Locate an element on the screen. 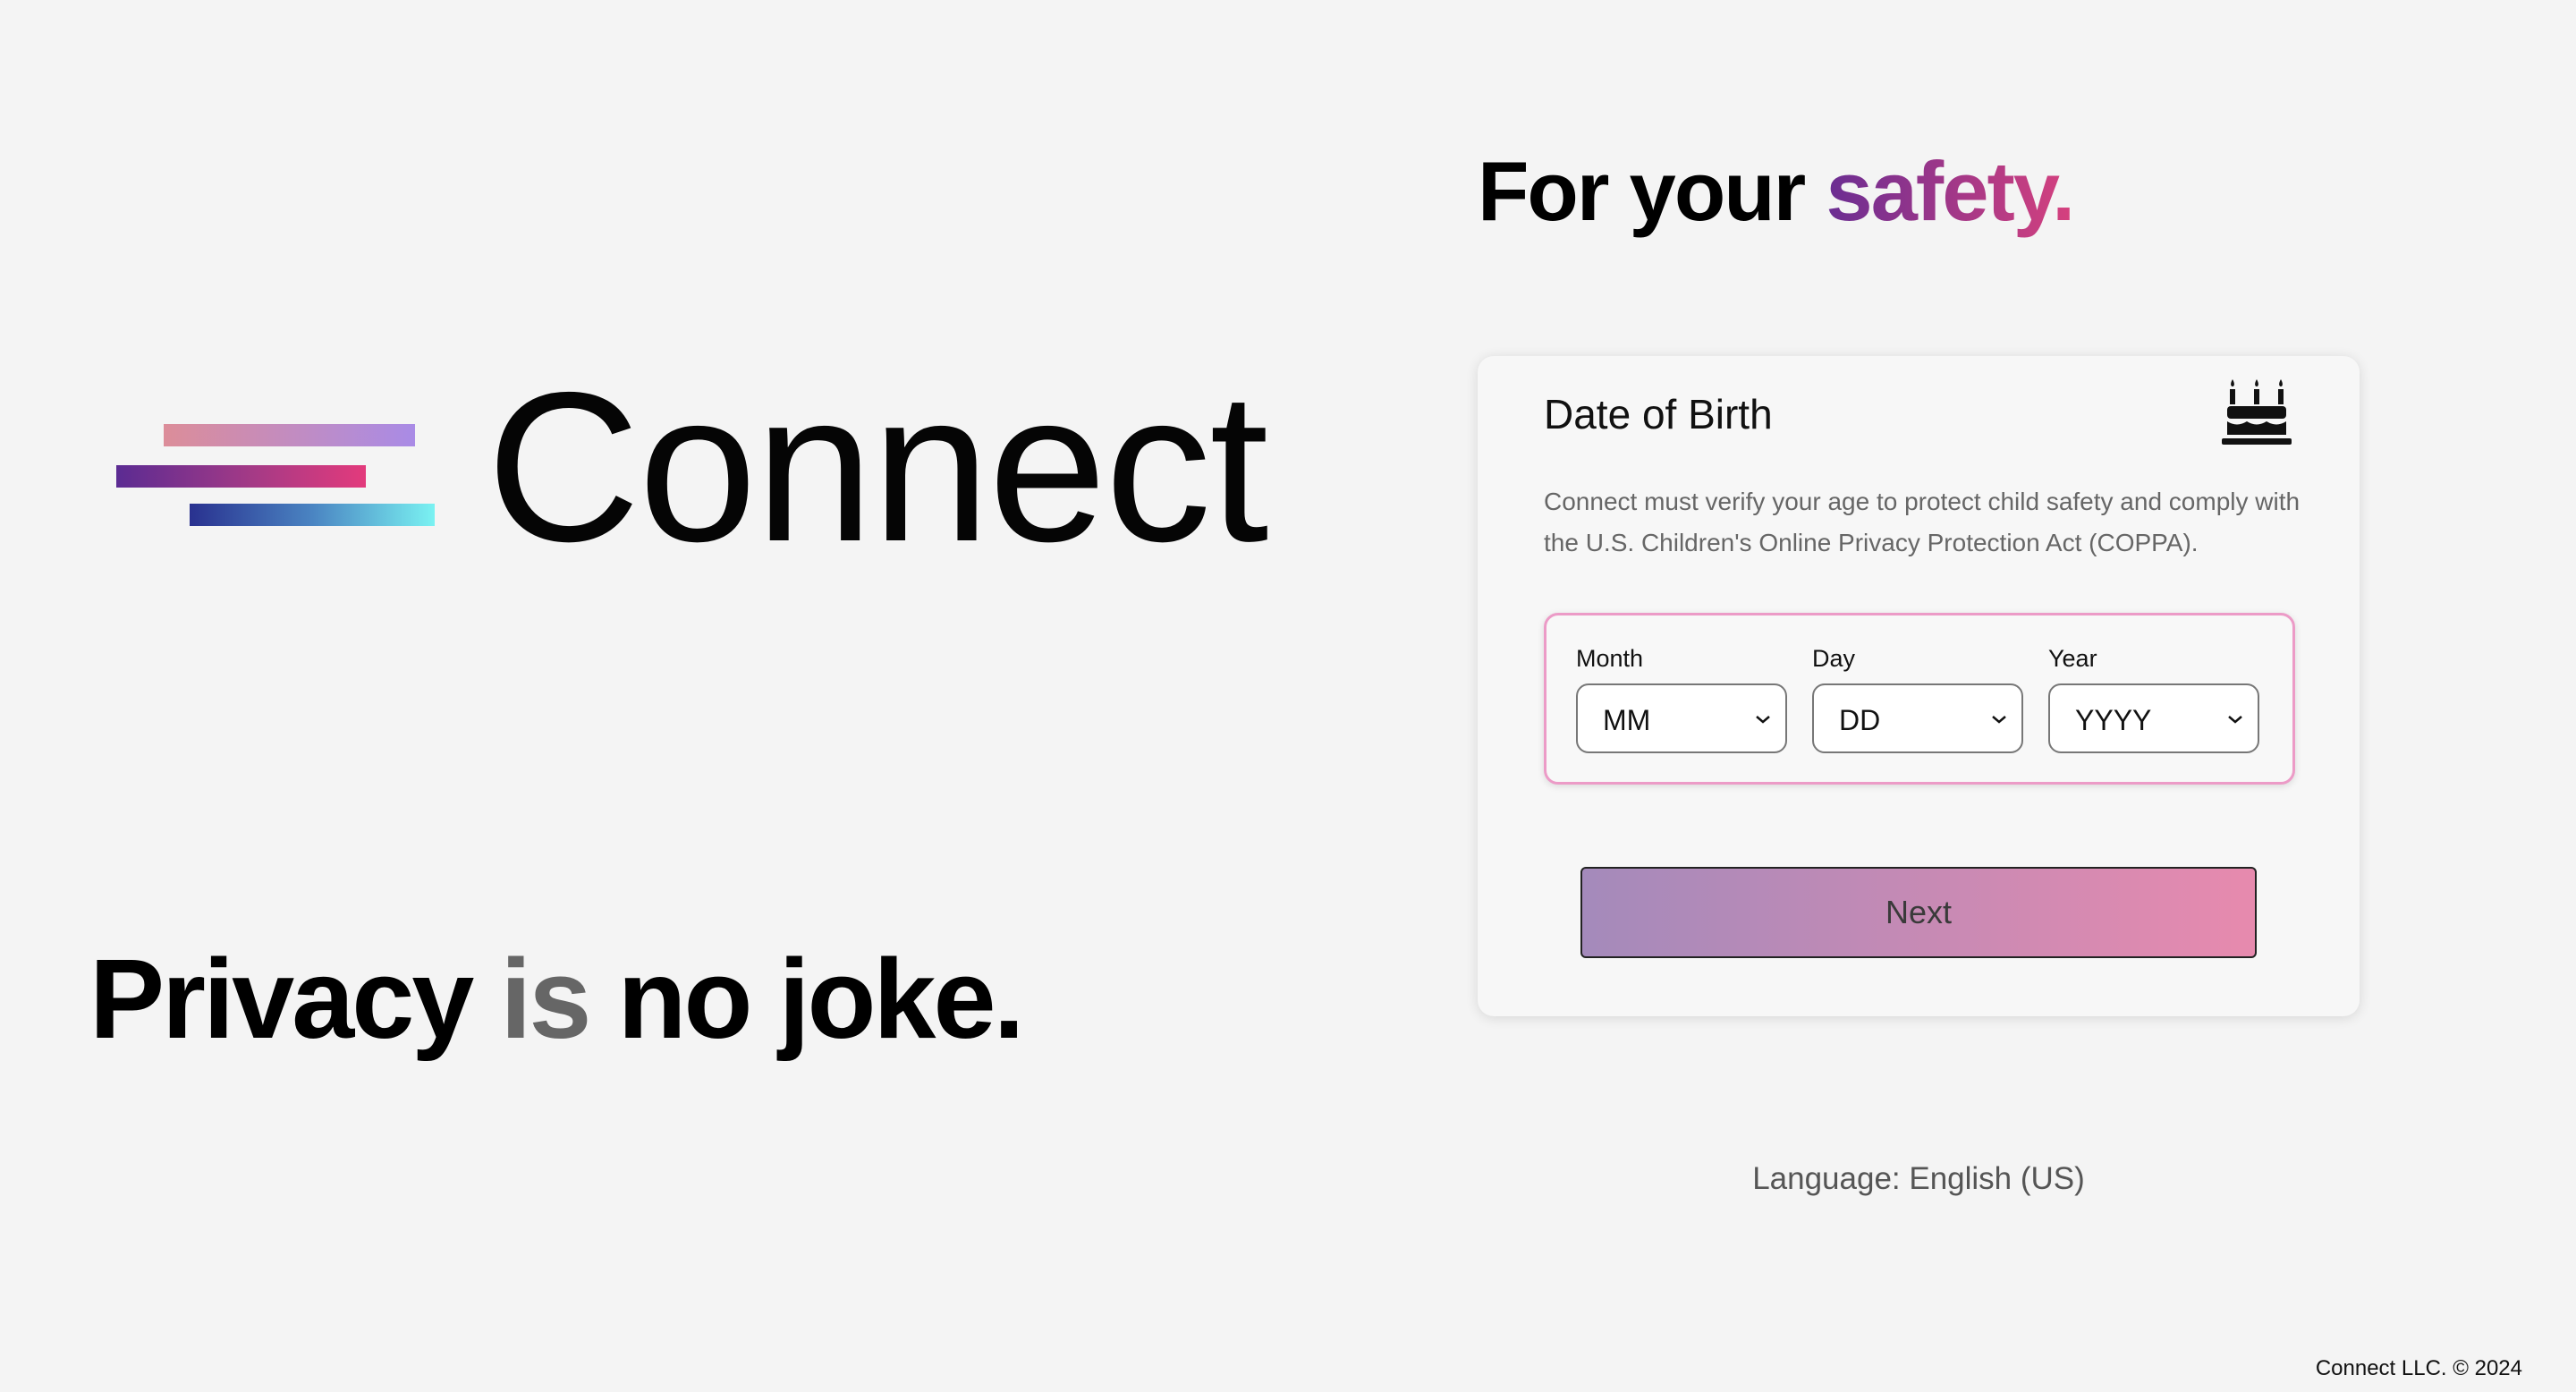 The image size is (2576, 1392). tagline: Privacy is no joke. is located at coordinates (557, 999).